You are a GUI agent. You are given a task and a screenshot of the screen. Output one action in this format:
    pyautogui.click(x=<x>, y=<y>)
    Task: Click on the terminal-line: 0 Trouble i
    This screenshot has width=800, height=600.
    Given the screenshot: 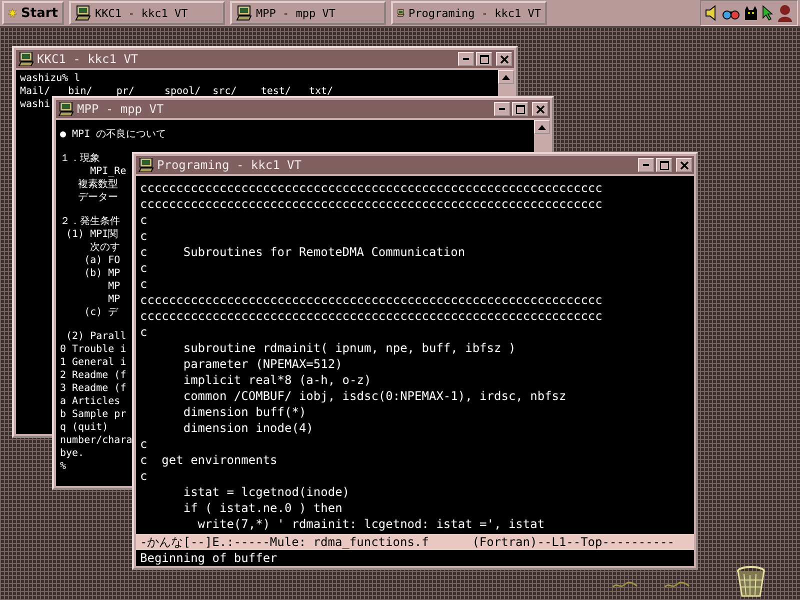 What is the action you would take?
    pyautogui.click(x=93, y=349)
    